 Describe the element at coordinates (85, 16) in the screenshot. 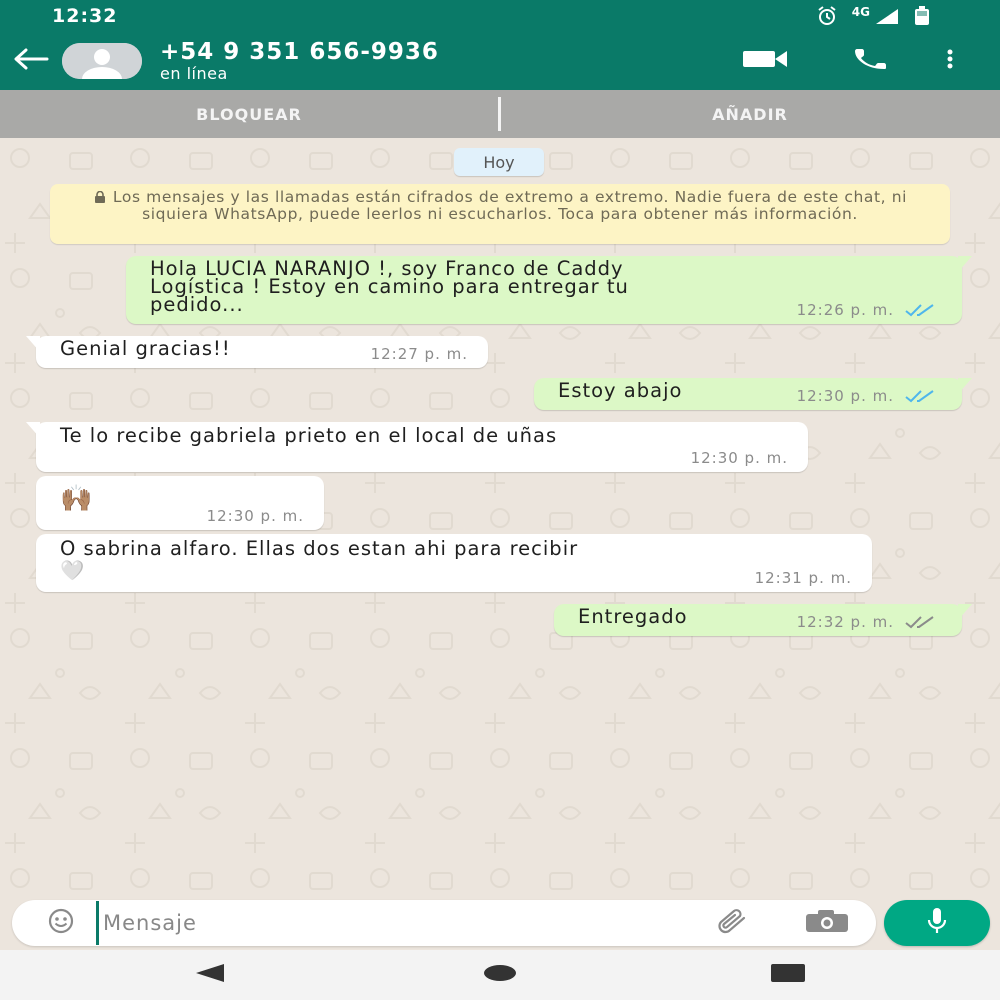

I see `status-time: 12:32` at that location.